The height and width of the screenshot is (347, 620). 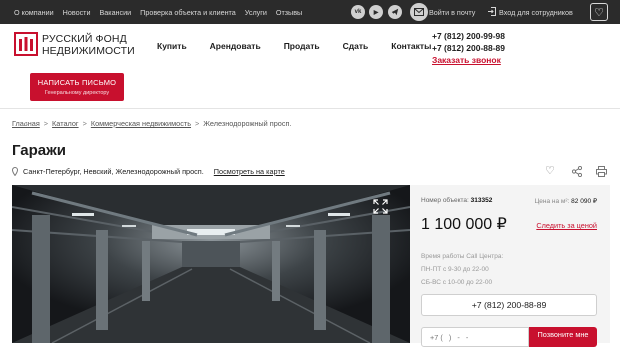 What do you see at coordinates (25, 120) in the screenshot?
I see `photo-prev-arrow: ‹` at bounding box center [25, 120].